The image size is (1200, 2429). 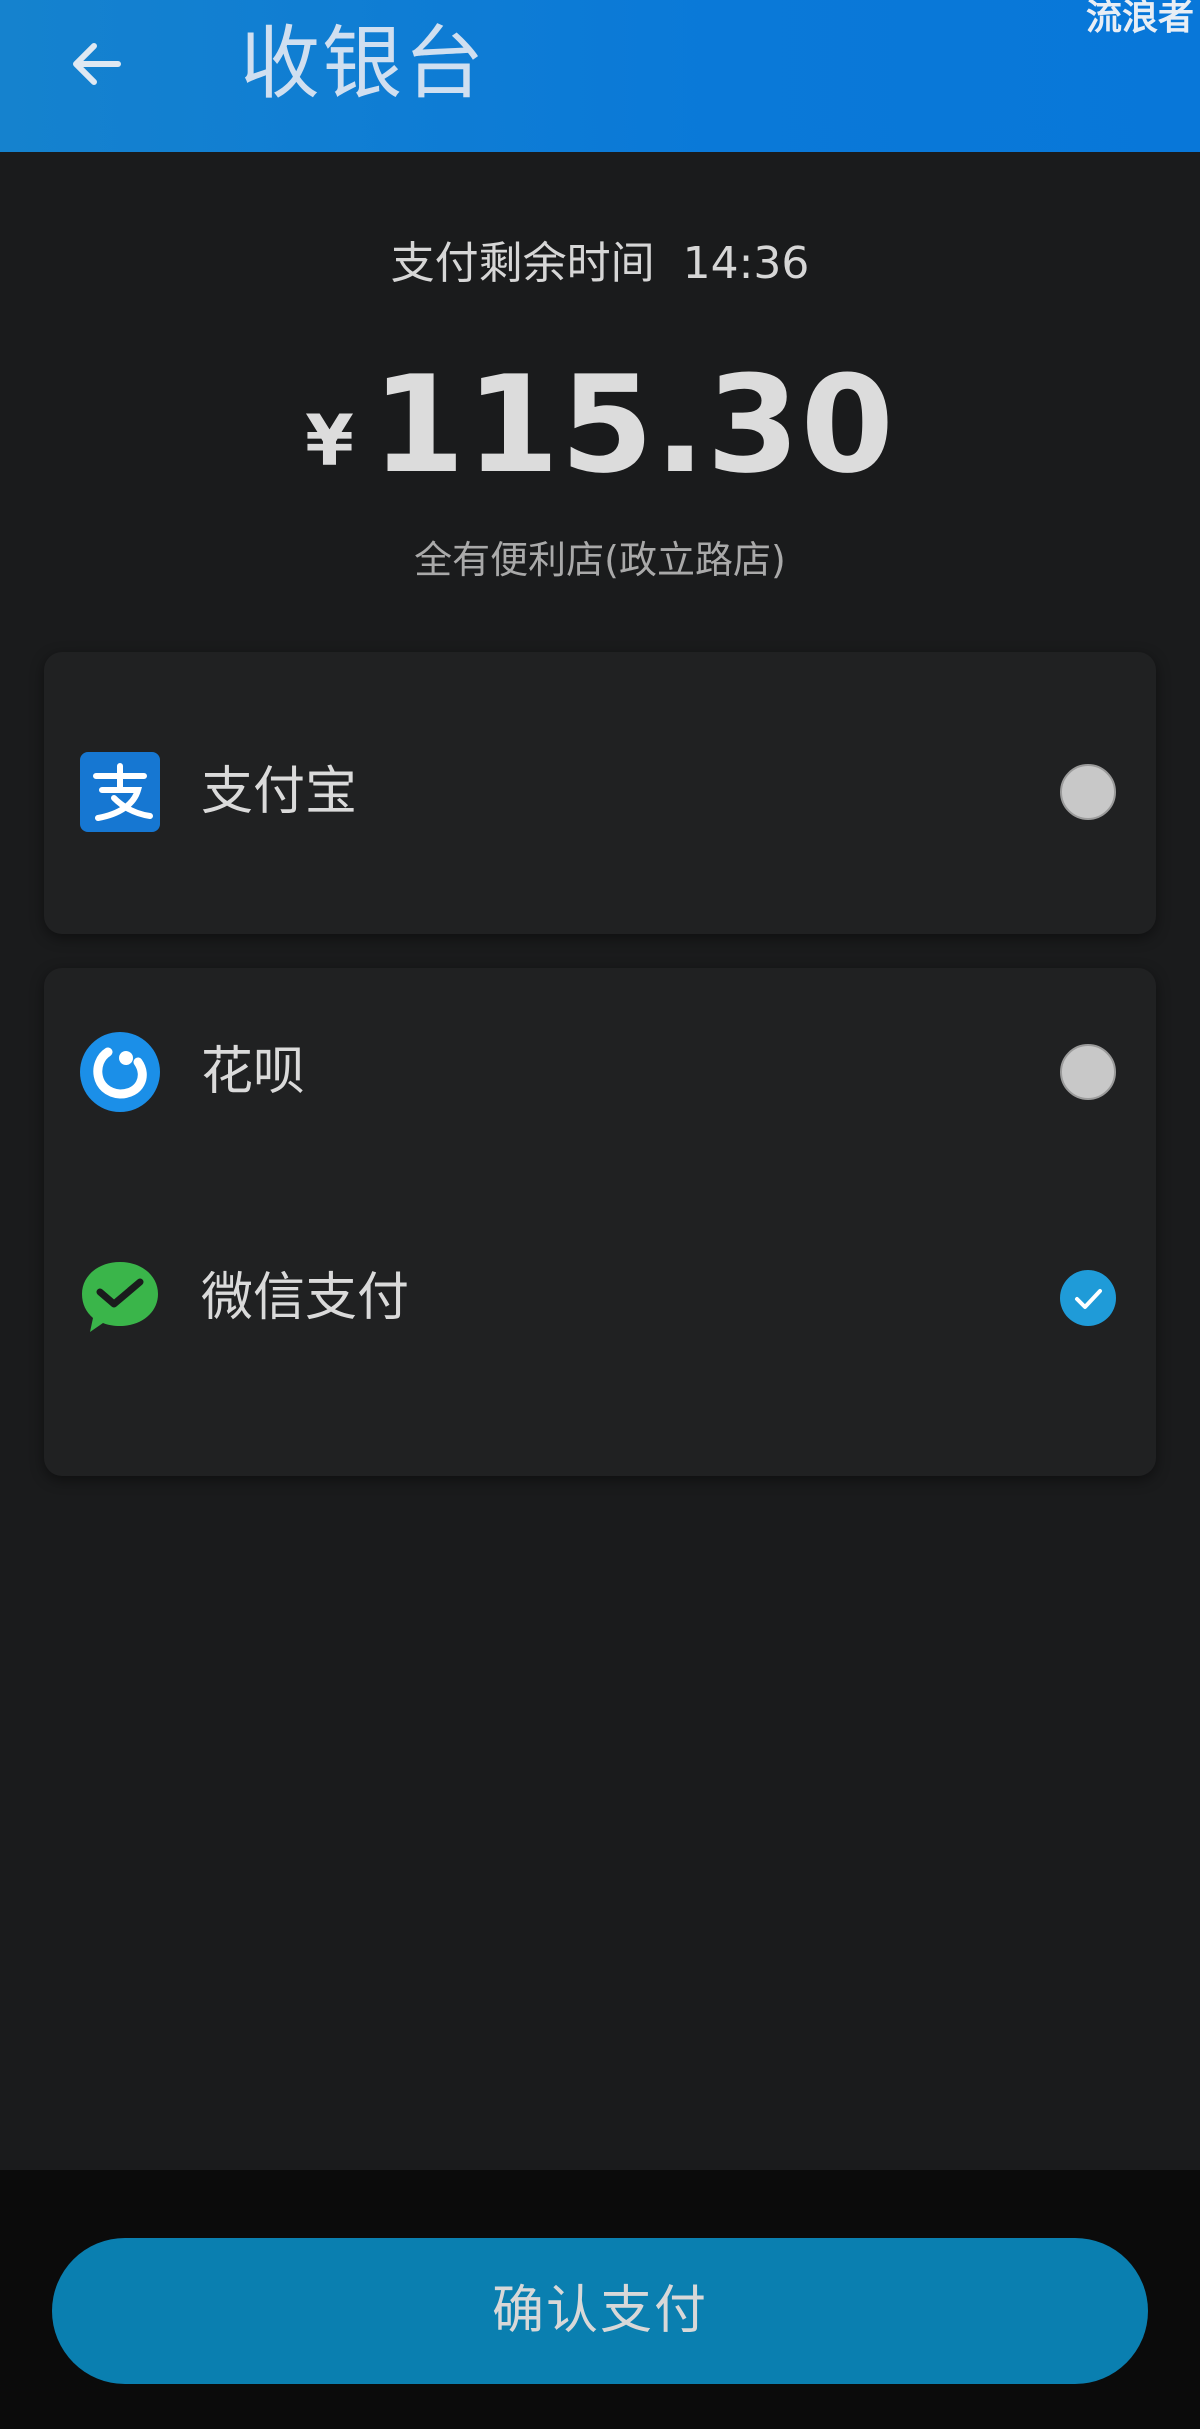 I want to click on currency-symbol: ¥, so click(x=329, y=441).